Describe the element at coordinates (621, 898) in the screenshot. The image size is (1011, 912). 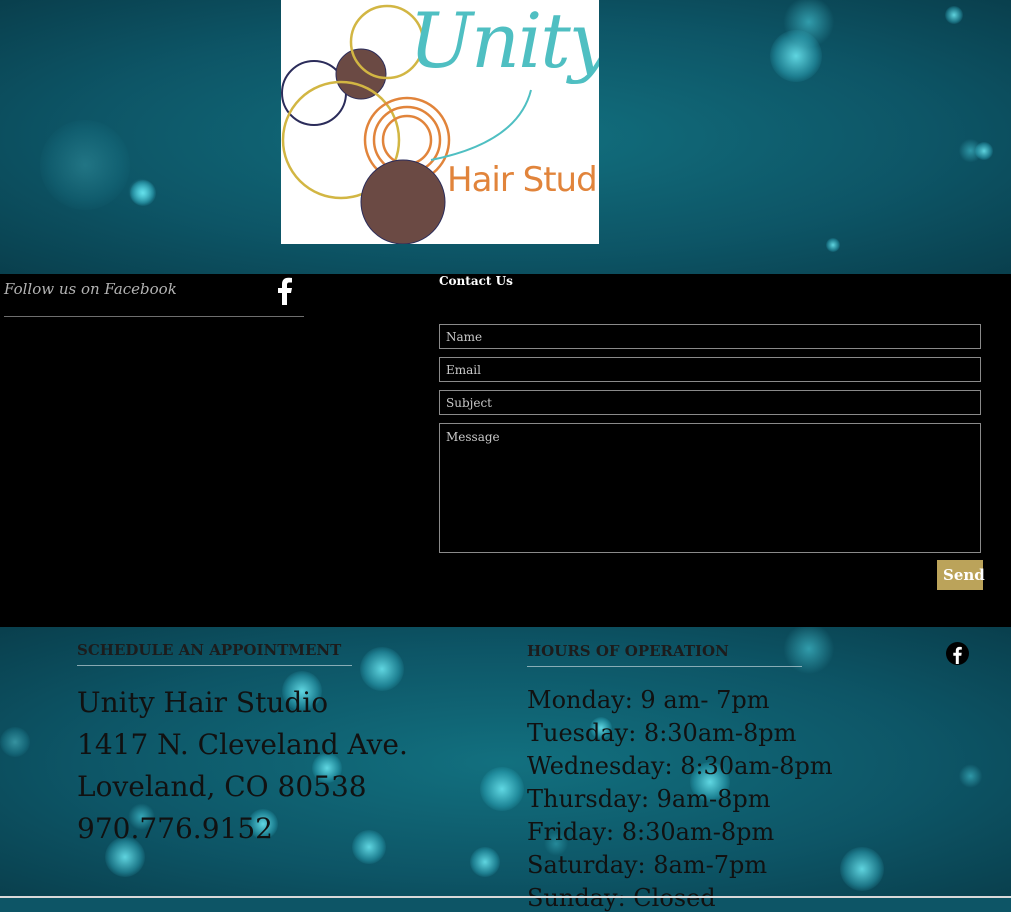
I see `hours-sunday: Sunday: Closed` at that location.